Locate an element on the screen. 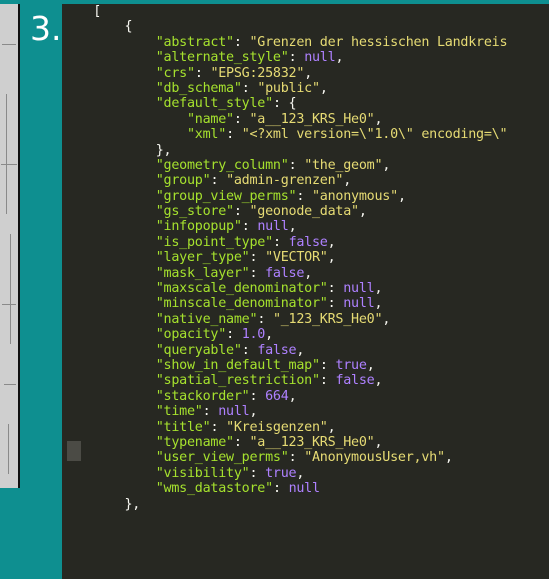 This screenshot has width=549, height=579. code-token: "xml" is located at coordinates (207, 135).